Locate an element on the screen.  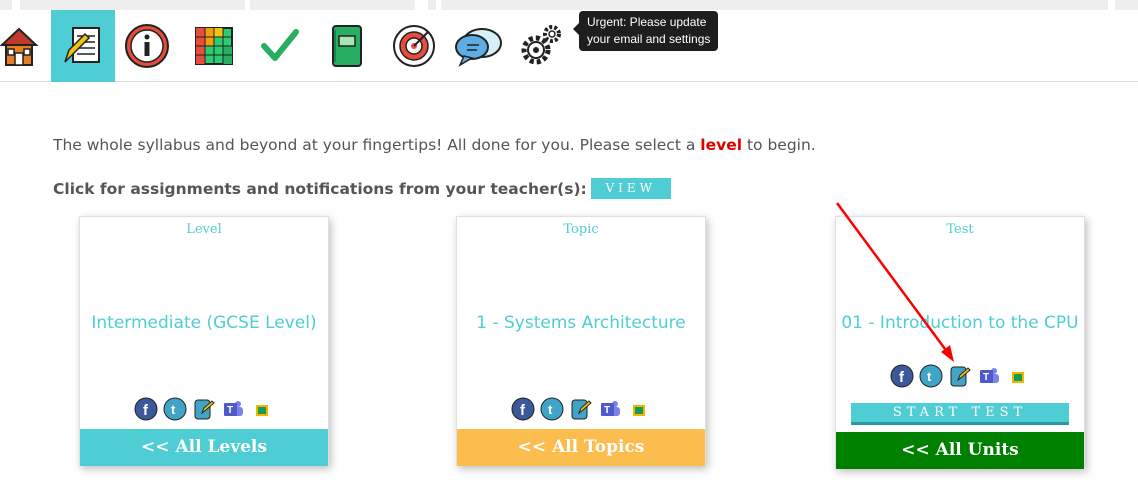
all-units-button: << All Units is located at coordinates (960, 450).